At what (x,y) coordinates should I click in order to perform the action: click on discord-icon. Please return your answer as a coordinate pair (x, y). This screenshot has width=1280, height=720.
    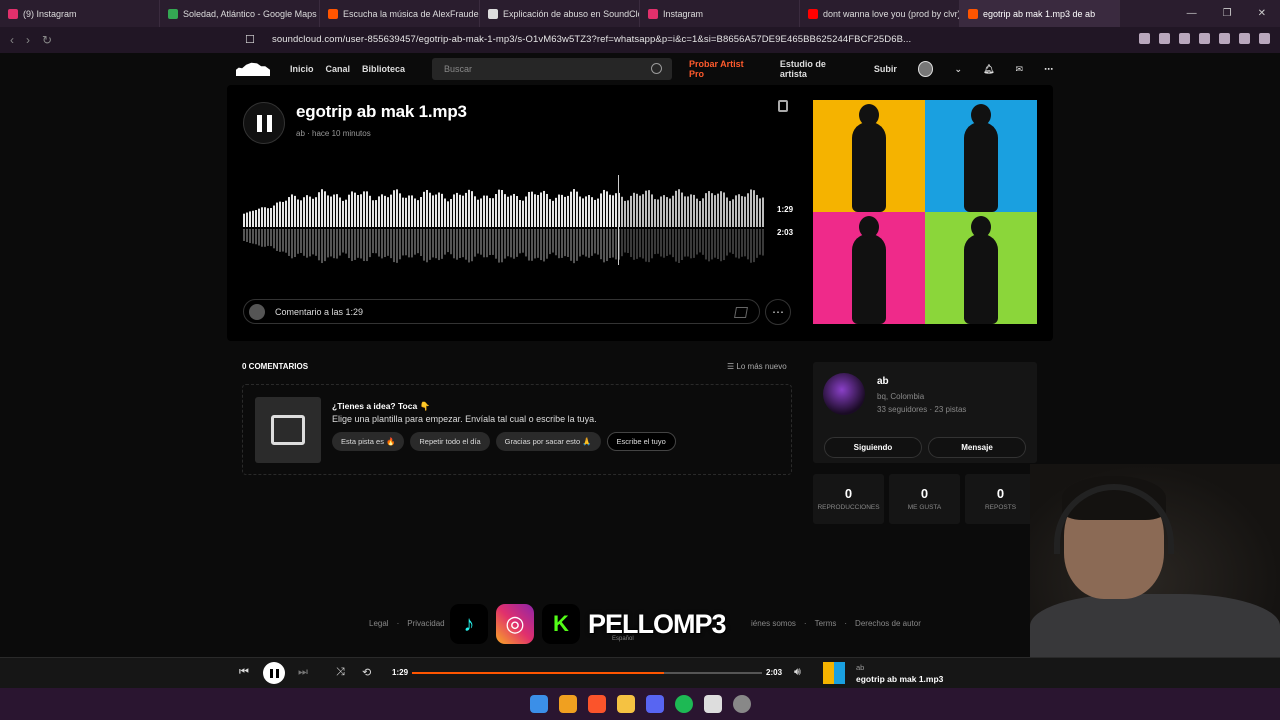
    Looking at the image, I should click on (654, 704).